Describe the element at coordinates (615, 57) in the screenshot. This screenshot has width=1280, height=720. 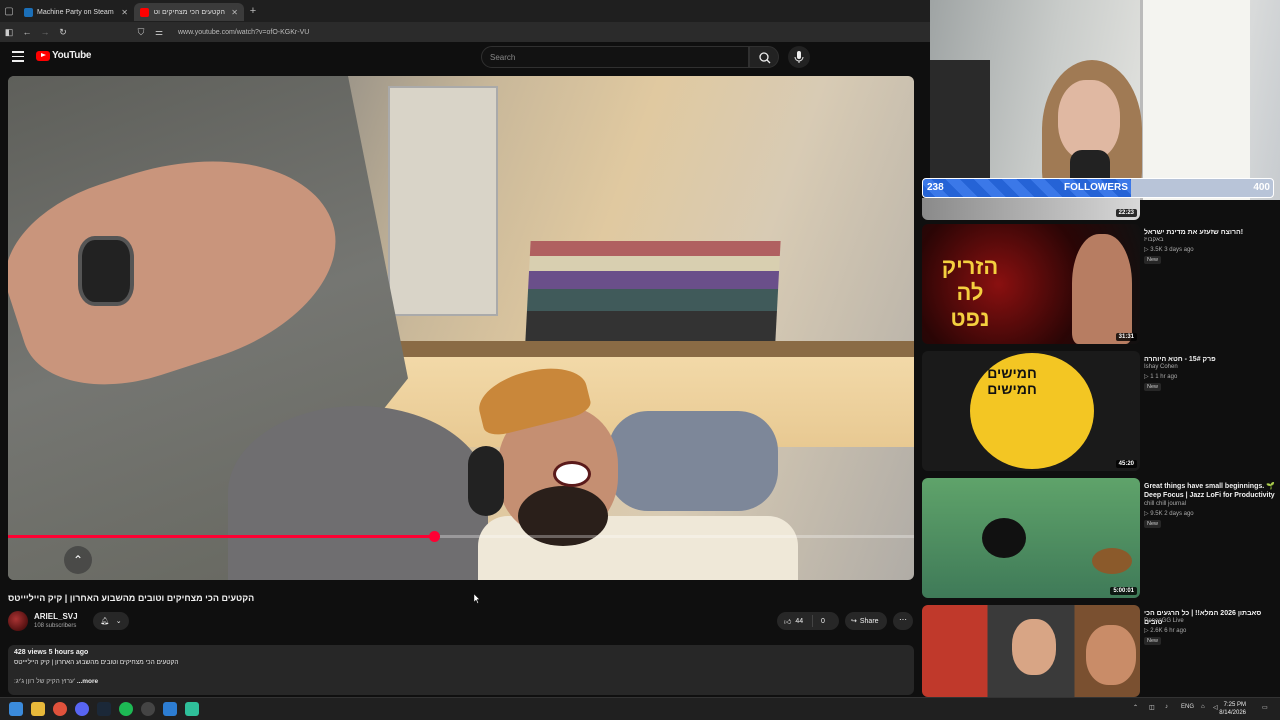
I see `search-input: Search` at that location.